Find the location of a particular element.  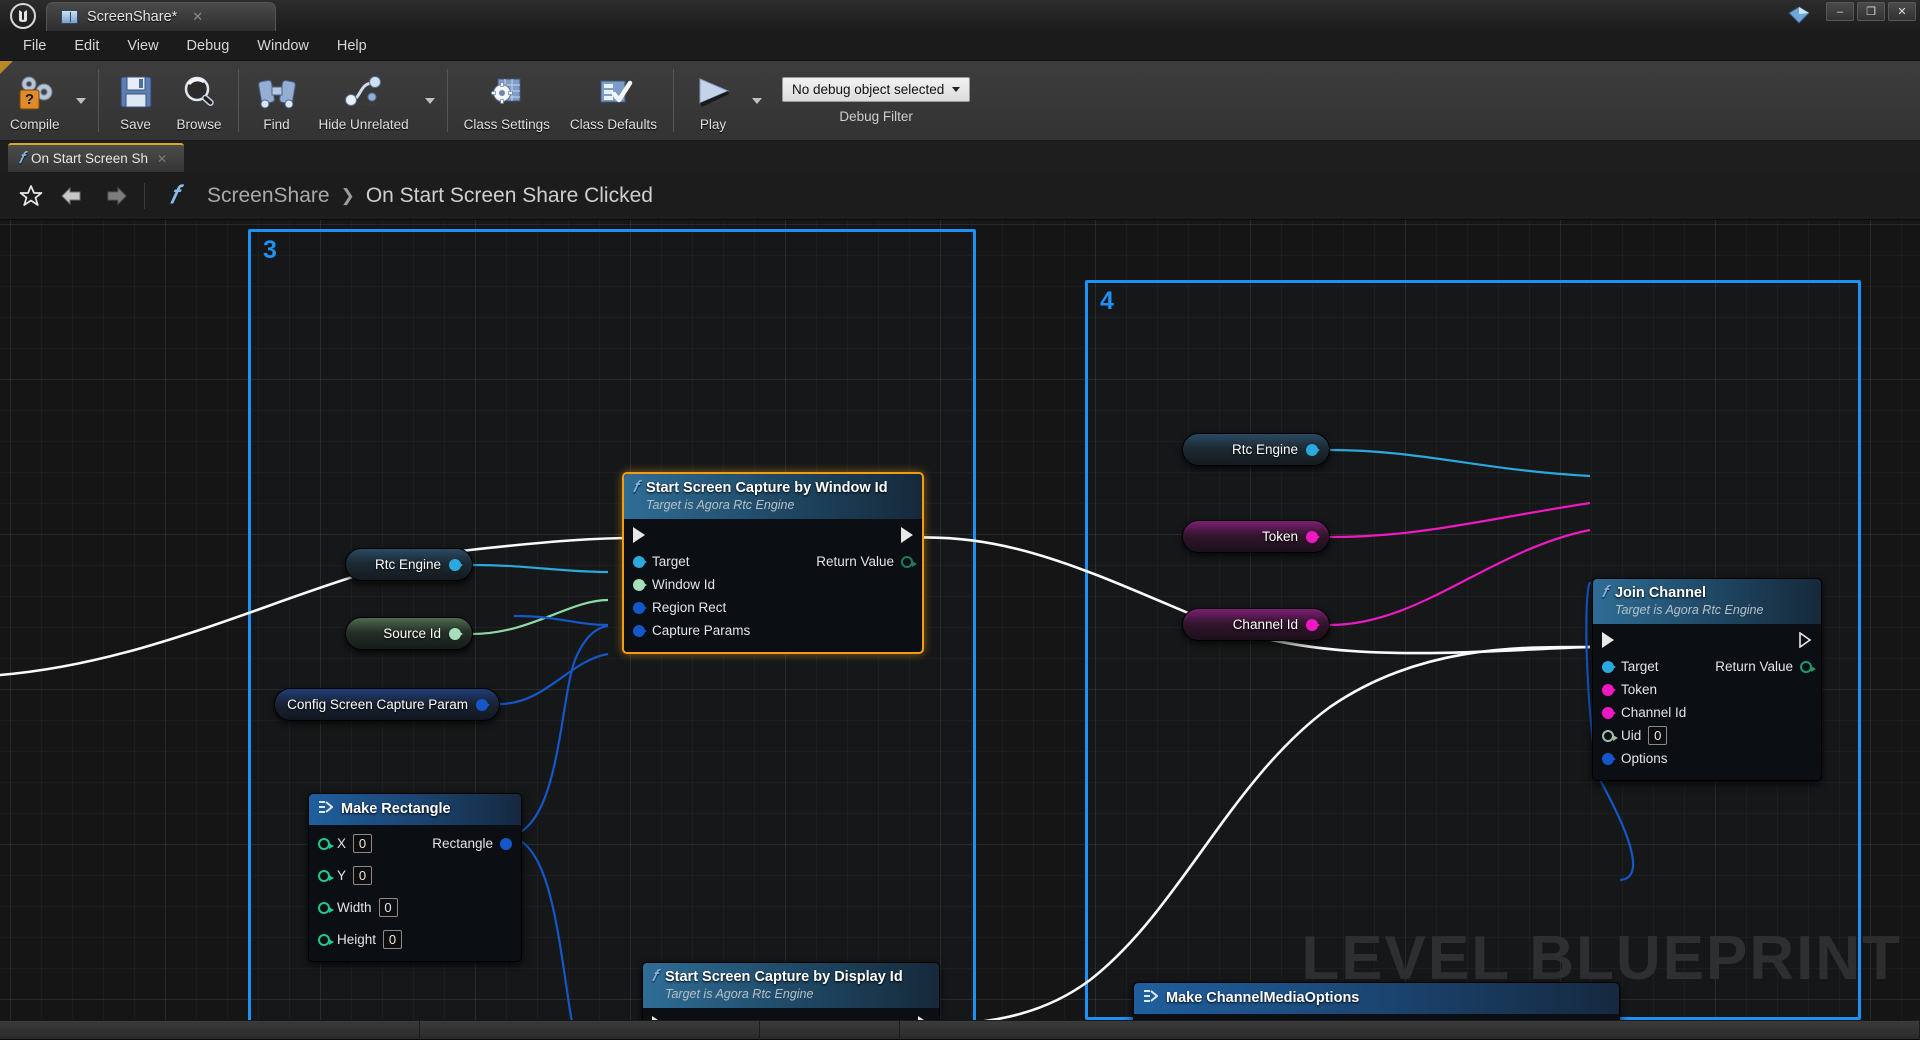

make-struct-icon is located at coordinates (326, 809).